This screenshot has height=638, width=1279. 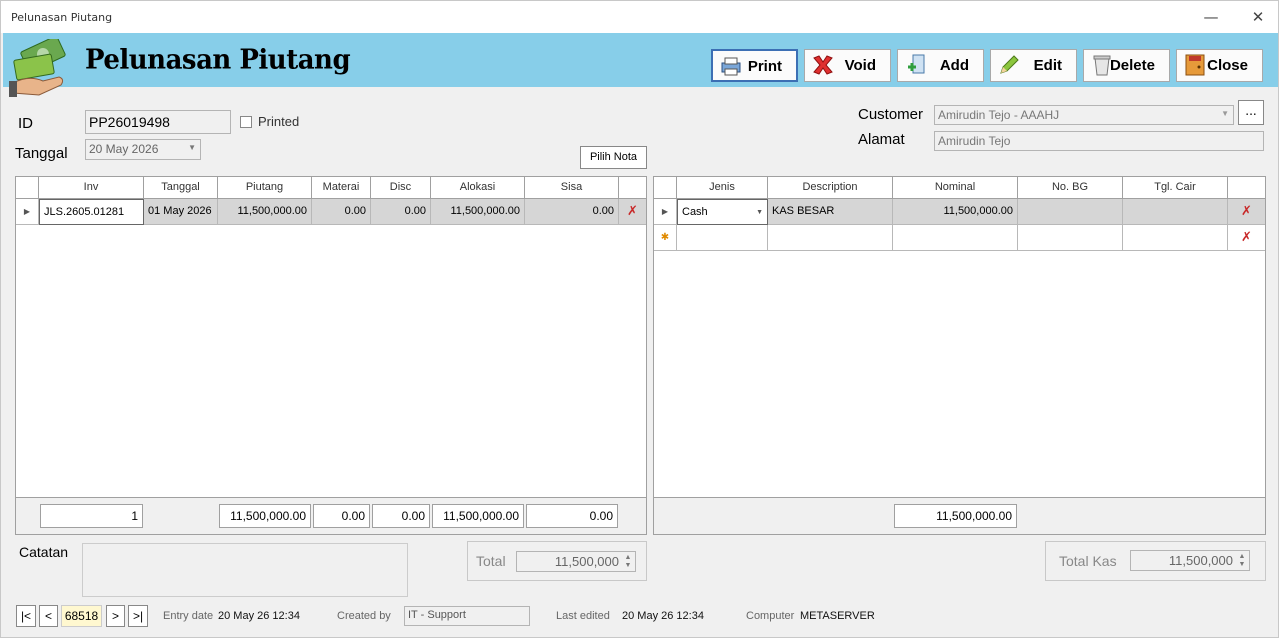 I want to click on edit-button: Edit, so click(x=1033, y=65).